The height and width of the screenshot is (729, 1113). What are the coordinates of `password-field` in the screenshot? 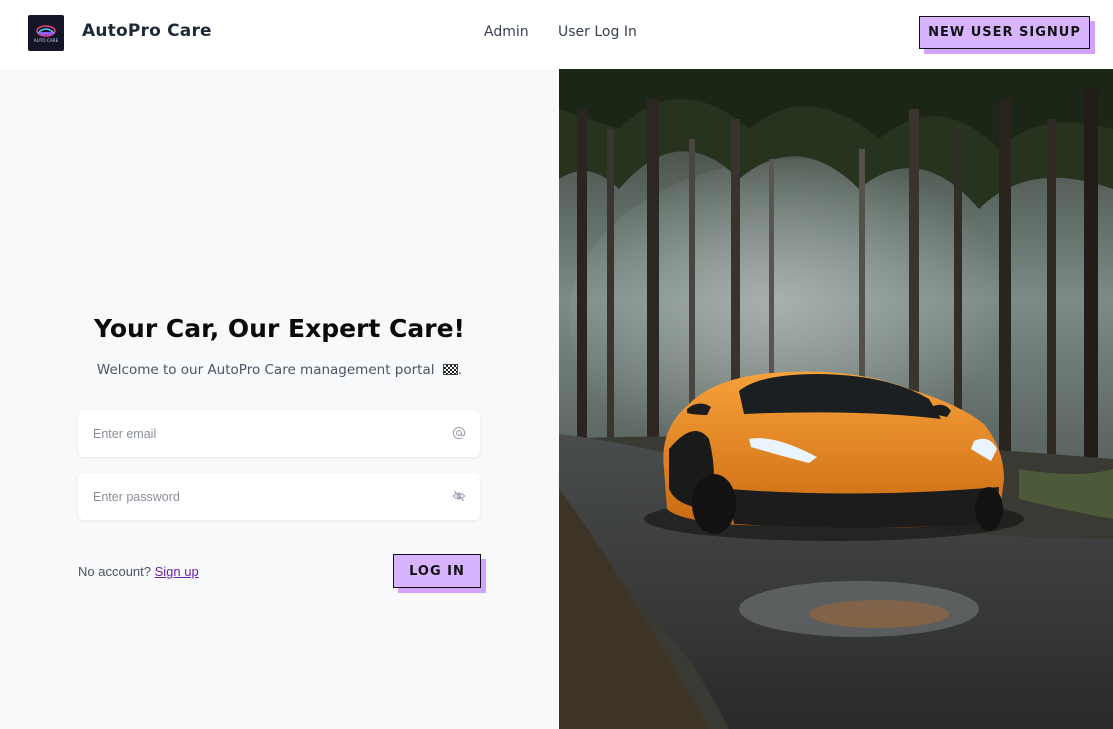 It's located at (279, 496).